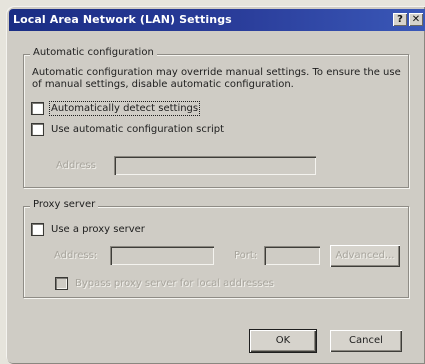  Describe the element at coordinates (76, 255) in the screenshot. I see `proxy-address-label: Address:` at that location.